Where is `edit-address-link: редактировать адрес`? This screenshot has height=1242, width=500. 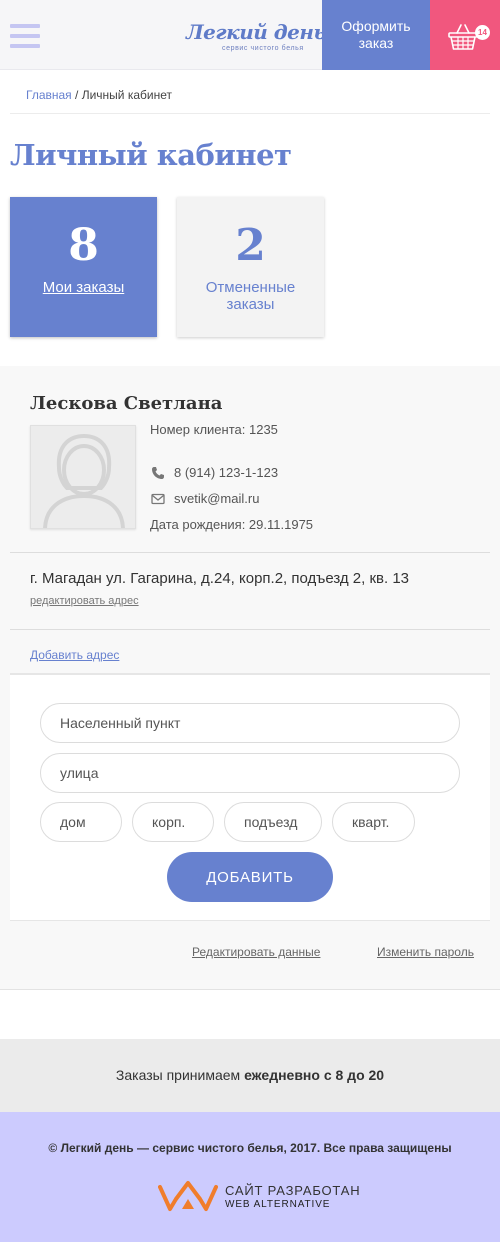 edit-address-link: редактировать адрес is located at coordinates (84, 601).